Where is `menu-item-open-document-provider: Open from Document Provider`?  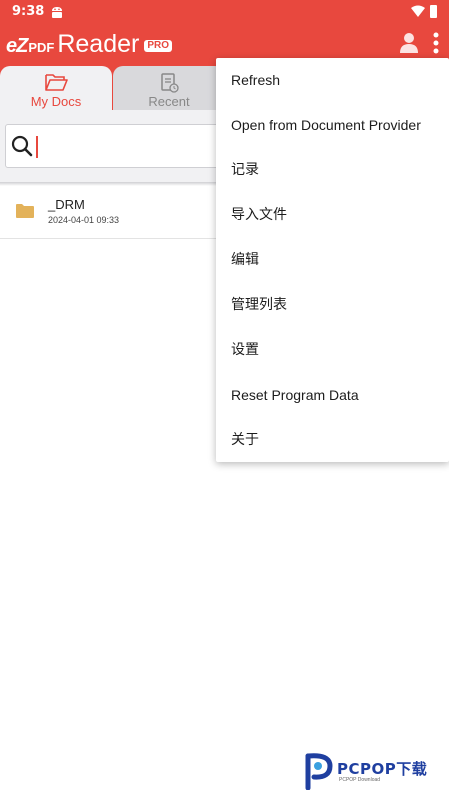
menu-item-open-document-provider: Open from Document Provider is located at coordinates (332, 125).